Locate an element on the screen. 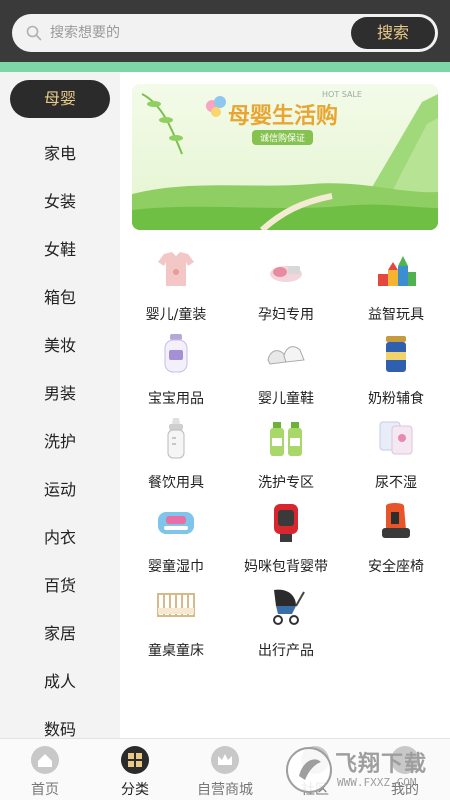  category-baby-wipes: 婴童湿巾 is located at coordinates (176, 540).